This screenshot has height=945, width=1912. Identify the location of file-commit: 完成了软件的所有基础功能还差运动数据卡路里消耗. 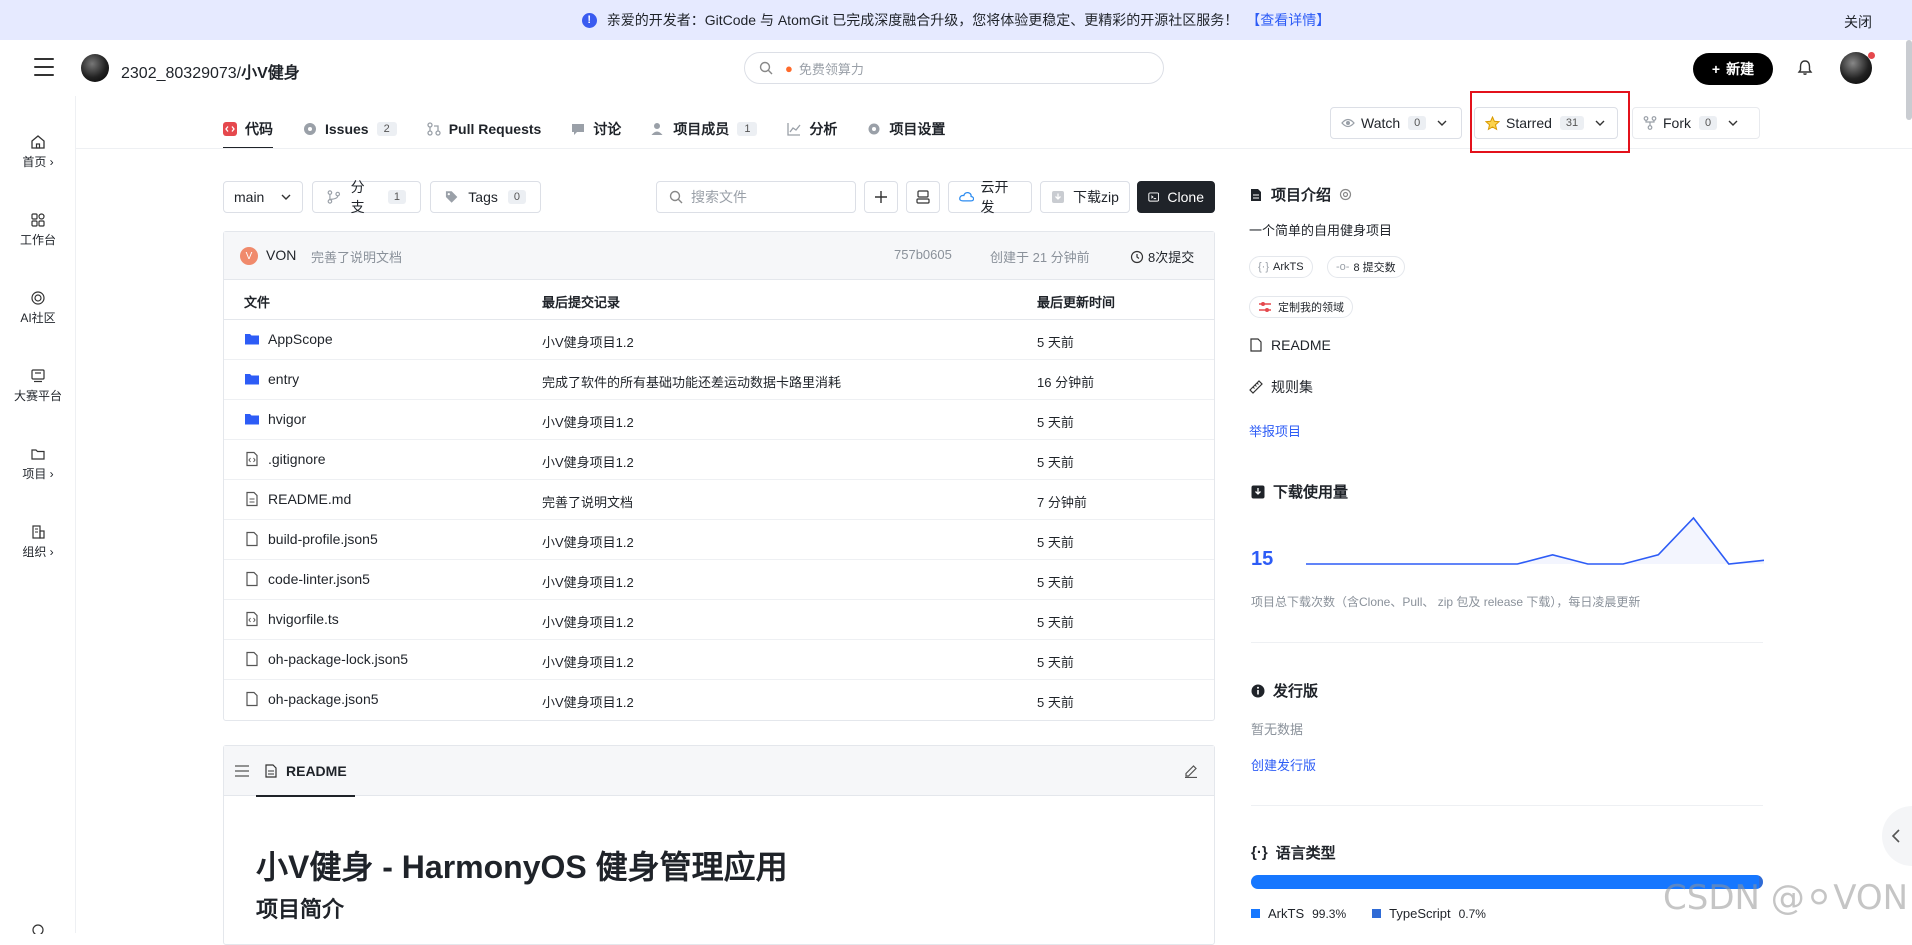
(691, 381).